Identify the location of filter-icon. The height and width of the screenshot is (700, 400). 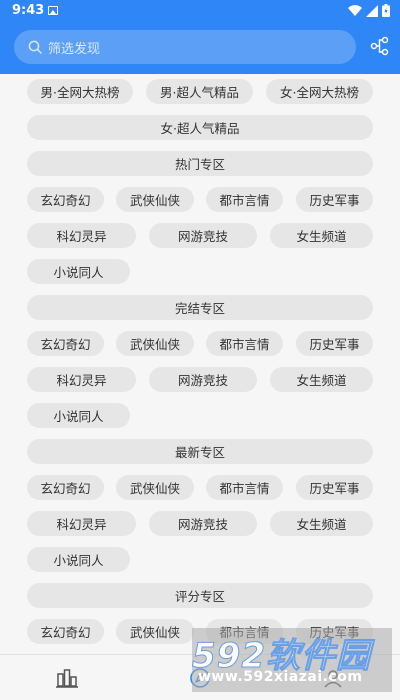
(379, 46).